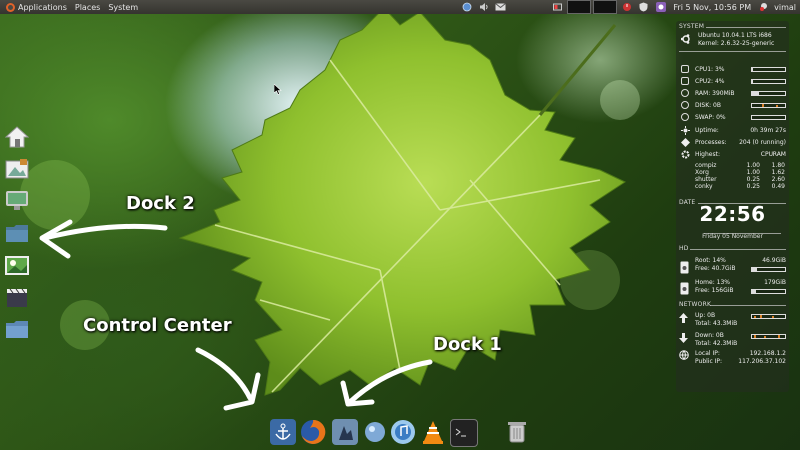  I want to click on processes-icon, so click(685, 142).